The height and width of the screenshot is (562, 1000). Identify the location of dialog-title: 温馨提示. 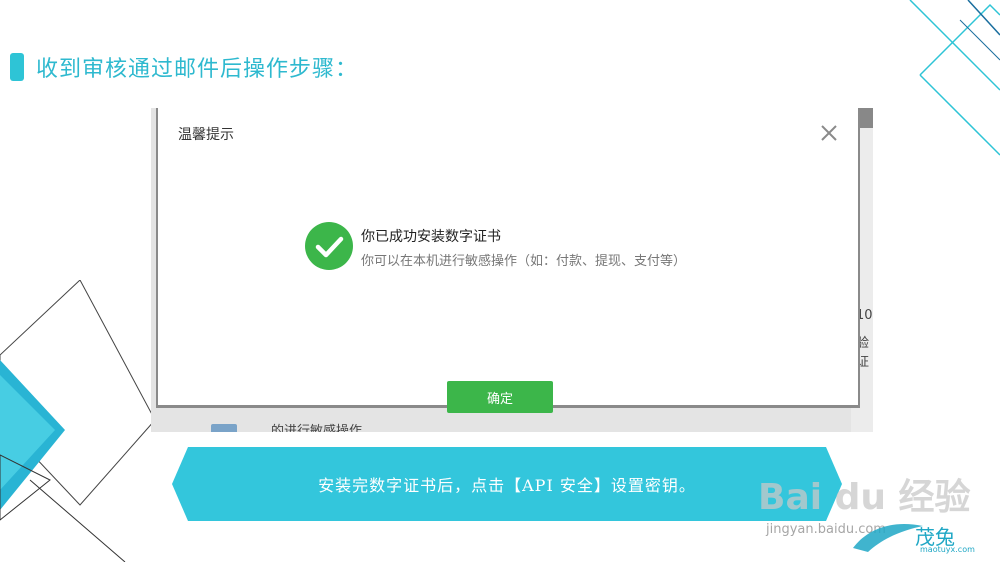
(206, 135).